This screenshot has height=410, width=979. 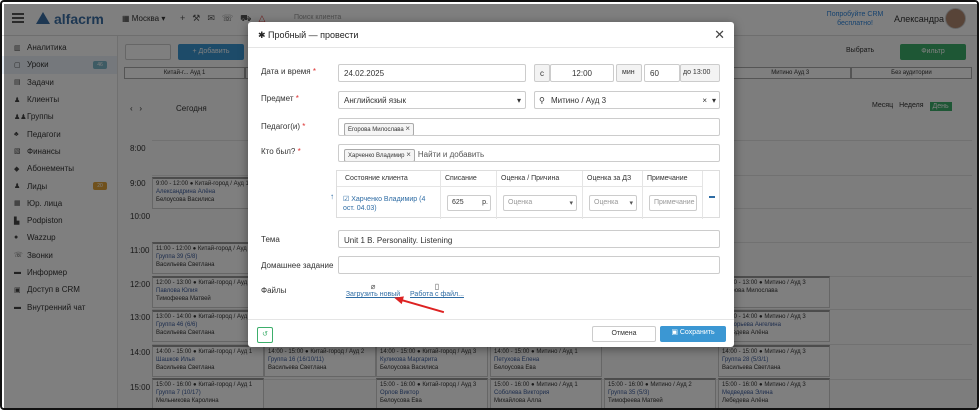 What do you see at coordinates (542, 73) in the screenshot?
I see `from-addon: с` at bounding box center [542, 73].